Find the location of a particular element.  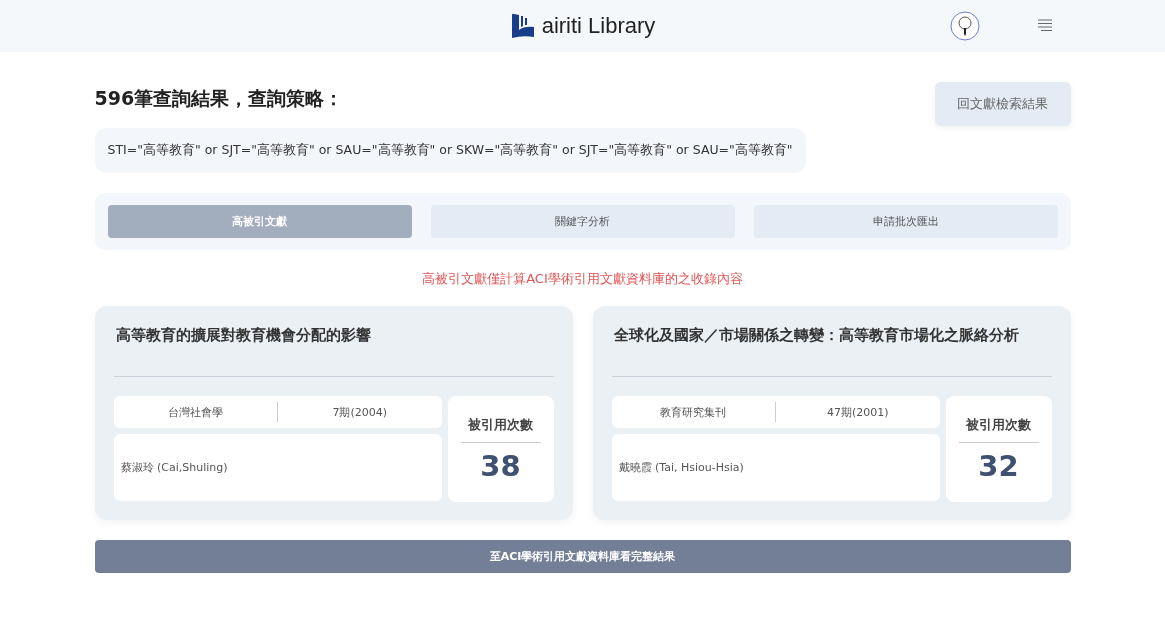

logo-text: airiti Library is located at coordinates (598, 26).